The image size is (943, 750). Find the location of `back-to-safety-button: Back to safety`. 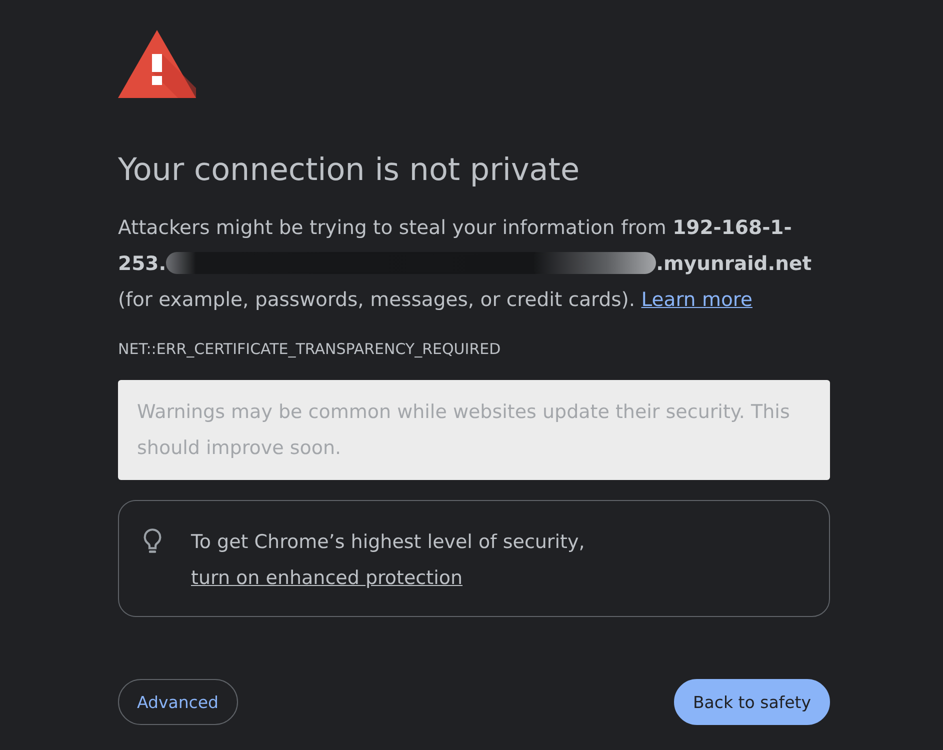

back-to-safety-button: Back to safety is located at coordinates (752, 702).